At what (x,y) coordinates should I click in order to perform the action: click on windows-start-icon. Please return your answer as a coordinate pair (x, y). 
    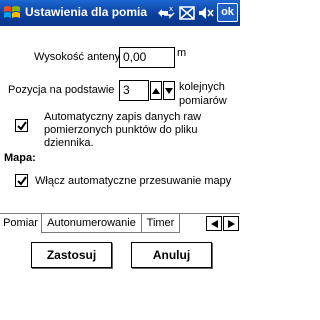
    Looking at the image, I should click on (12, 13).